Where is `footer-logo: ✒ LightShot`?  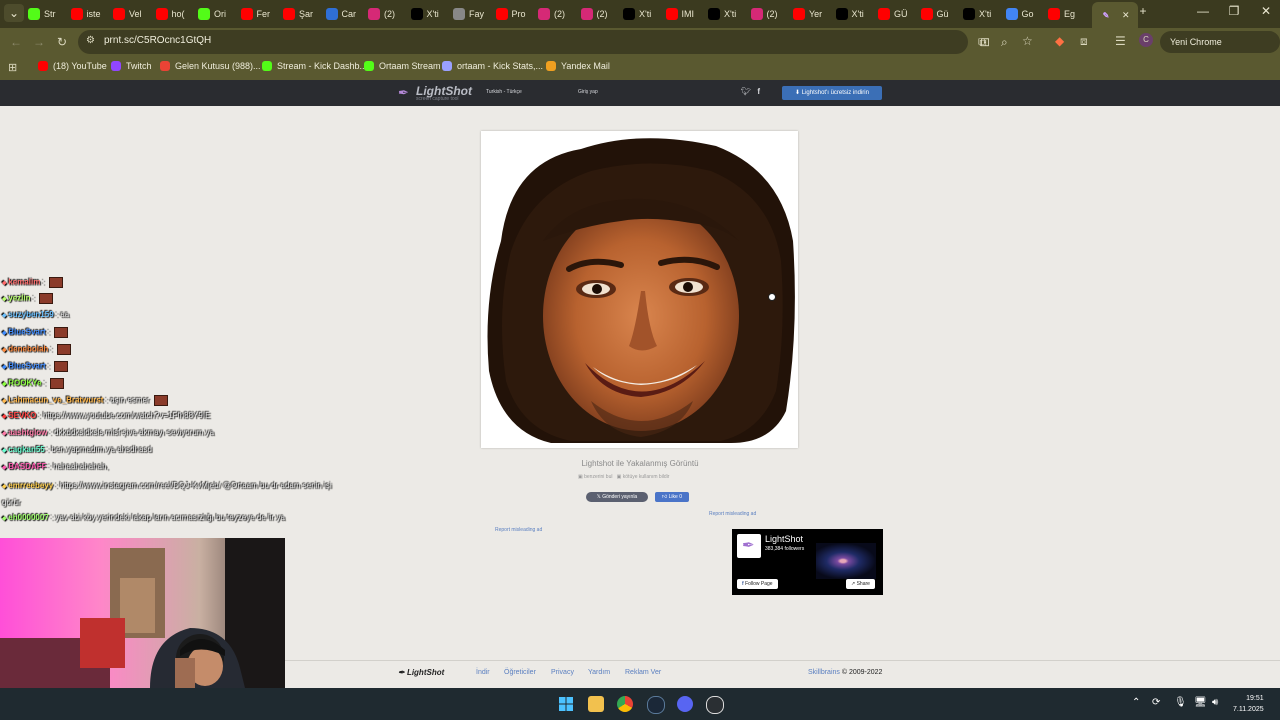 footer-logo: ✒ LightShot is located at coordinates (421, 672).